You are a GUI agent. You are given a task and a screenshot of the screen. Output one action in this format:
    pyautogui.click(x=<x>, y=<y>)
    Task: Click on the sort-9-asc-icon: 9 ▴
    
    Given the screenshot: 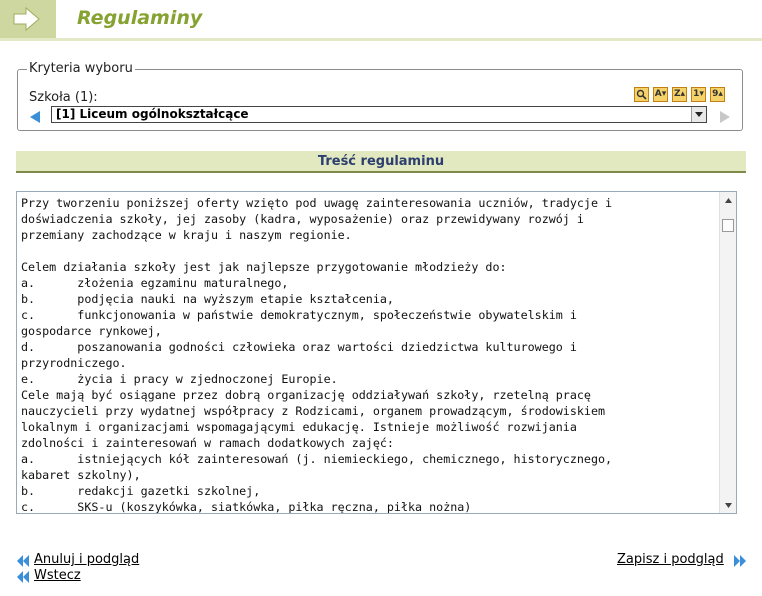 What is the action you would take?
    pyautogui.click(x=717, y=94)
    